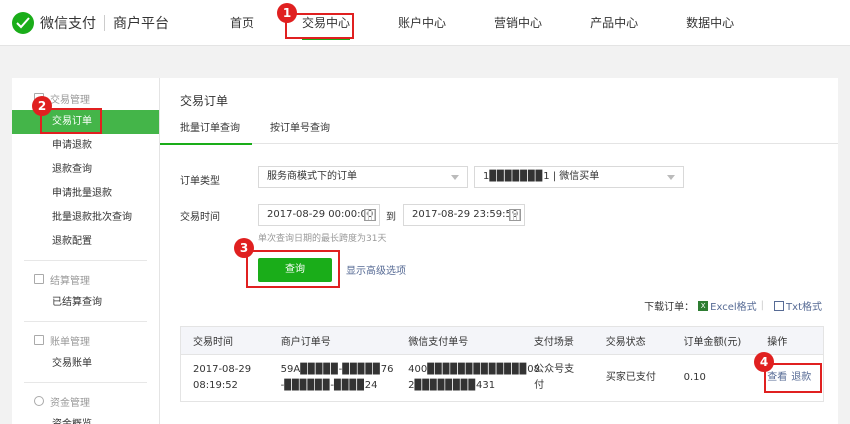 This screenshot has height=424, width=850. Describe the element at coordinates (363, 177) in the screenshot. I see `order-type-select: 服务商模式下的订单` at that location.